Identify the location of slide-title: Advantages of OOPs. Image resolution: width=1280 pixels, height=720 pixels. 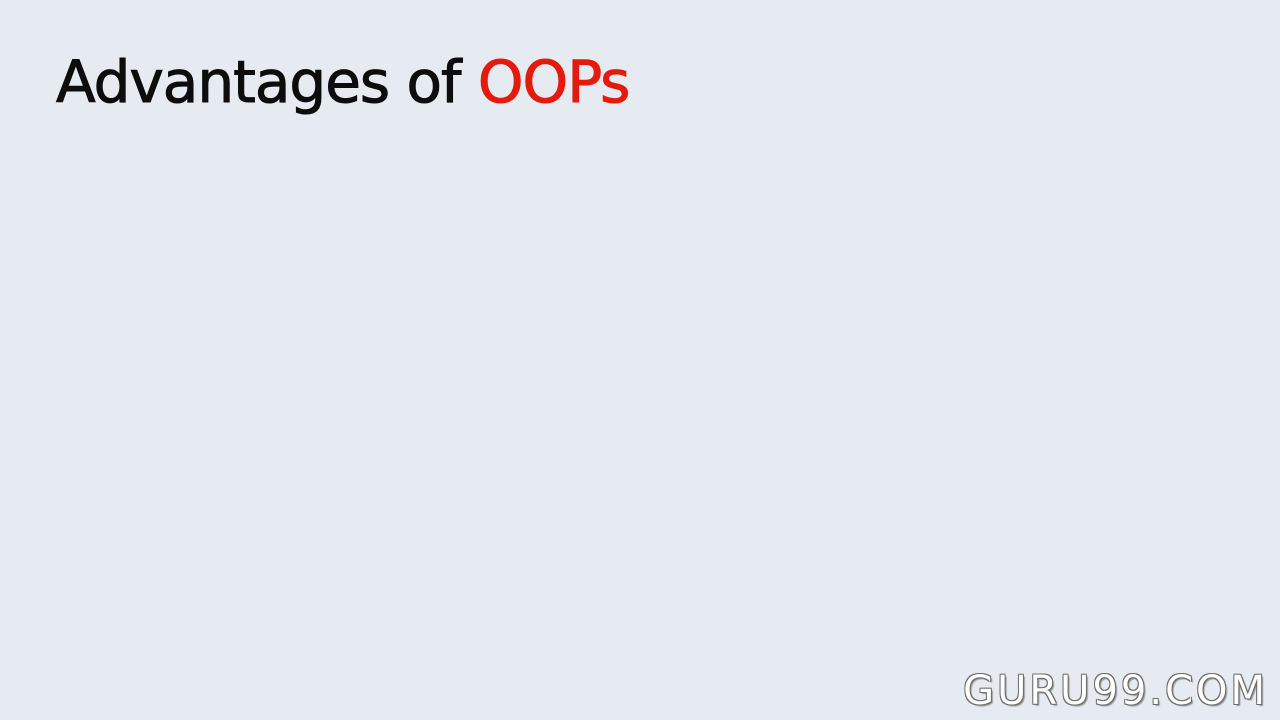
(343, 83).